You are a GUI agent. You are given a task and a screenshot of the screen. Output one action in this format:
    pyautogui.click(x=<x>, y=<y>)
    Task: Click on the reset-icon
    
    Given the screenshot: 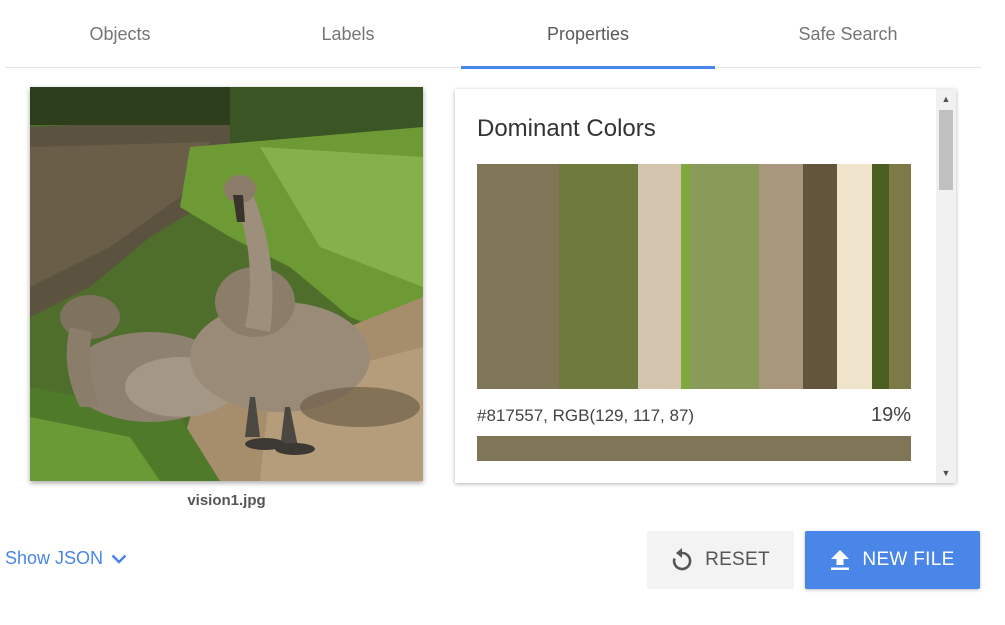 What is the action you would take?
    pyautogui.click(x=682, y=559)
    